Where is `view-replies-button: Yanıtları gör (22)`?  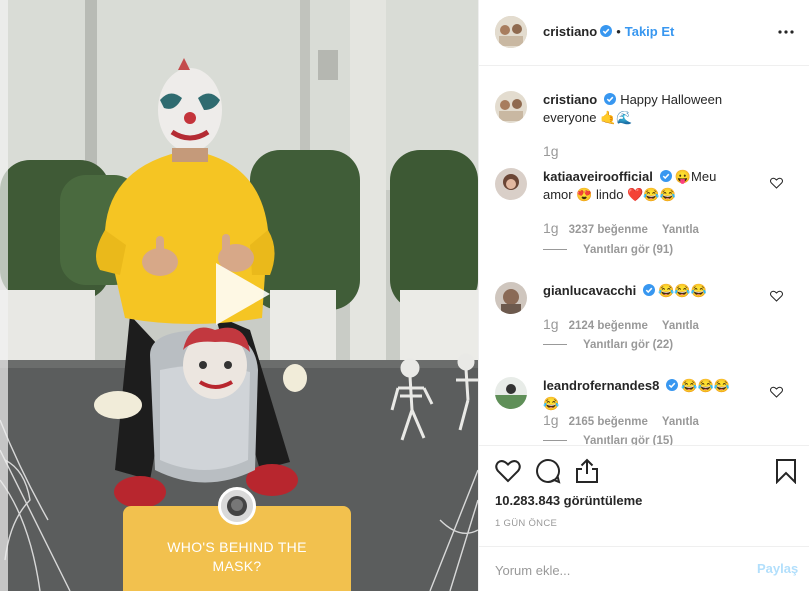 view-replies-button: Yanıtları gör (22) is located at coordinates (608, 345).